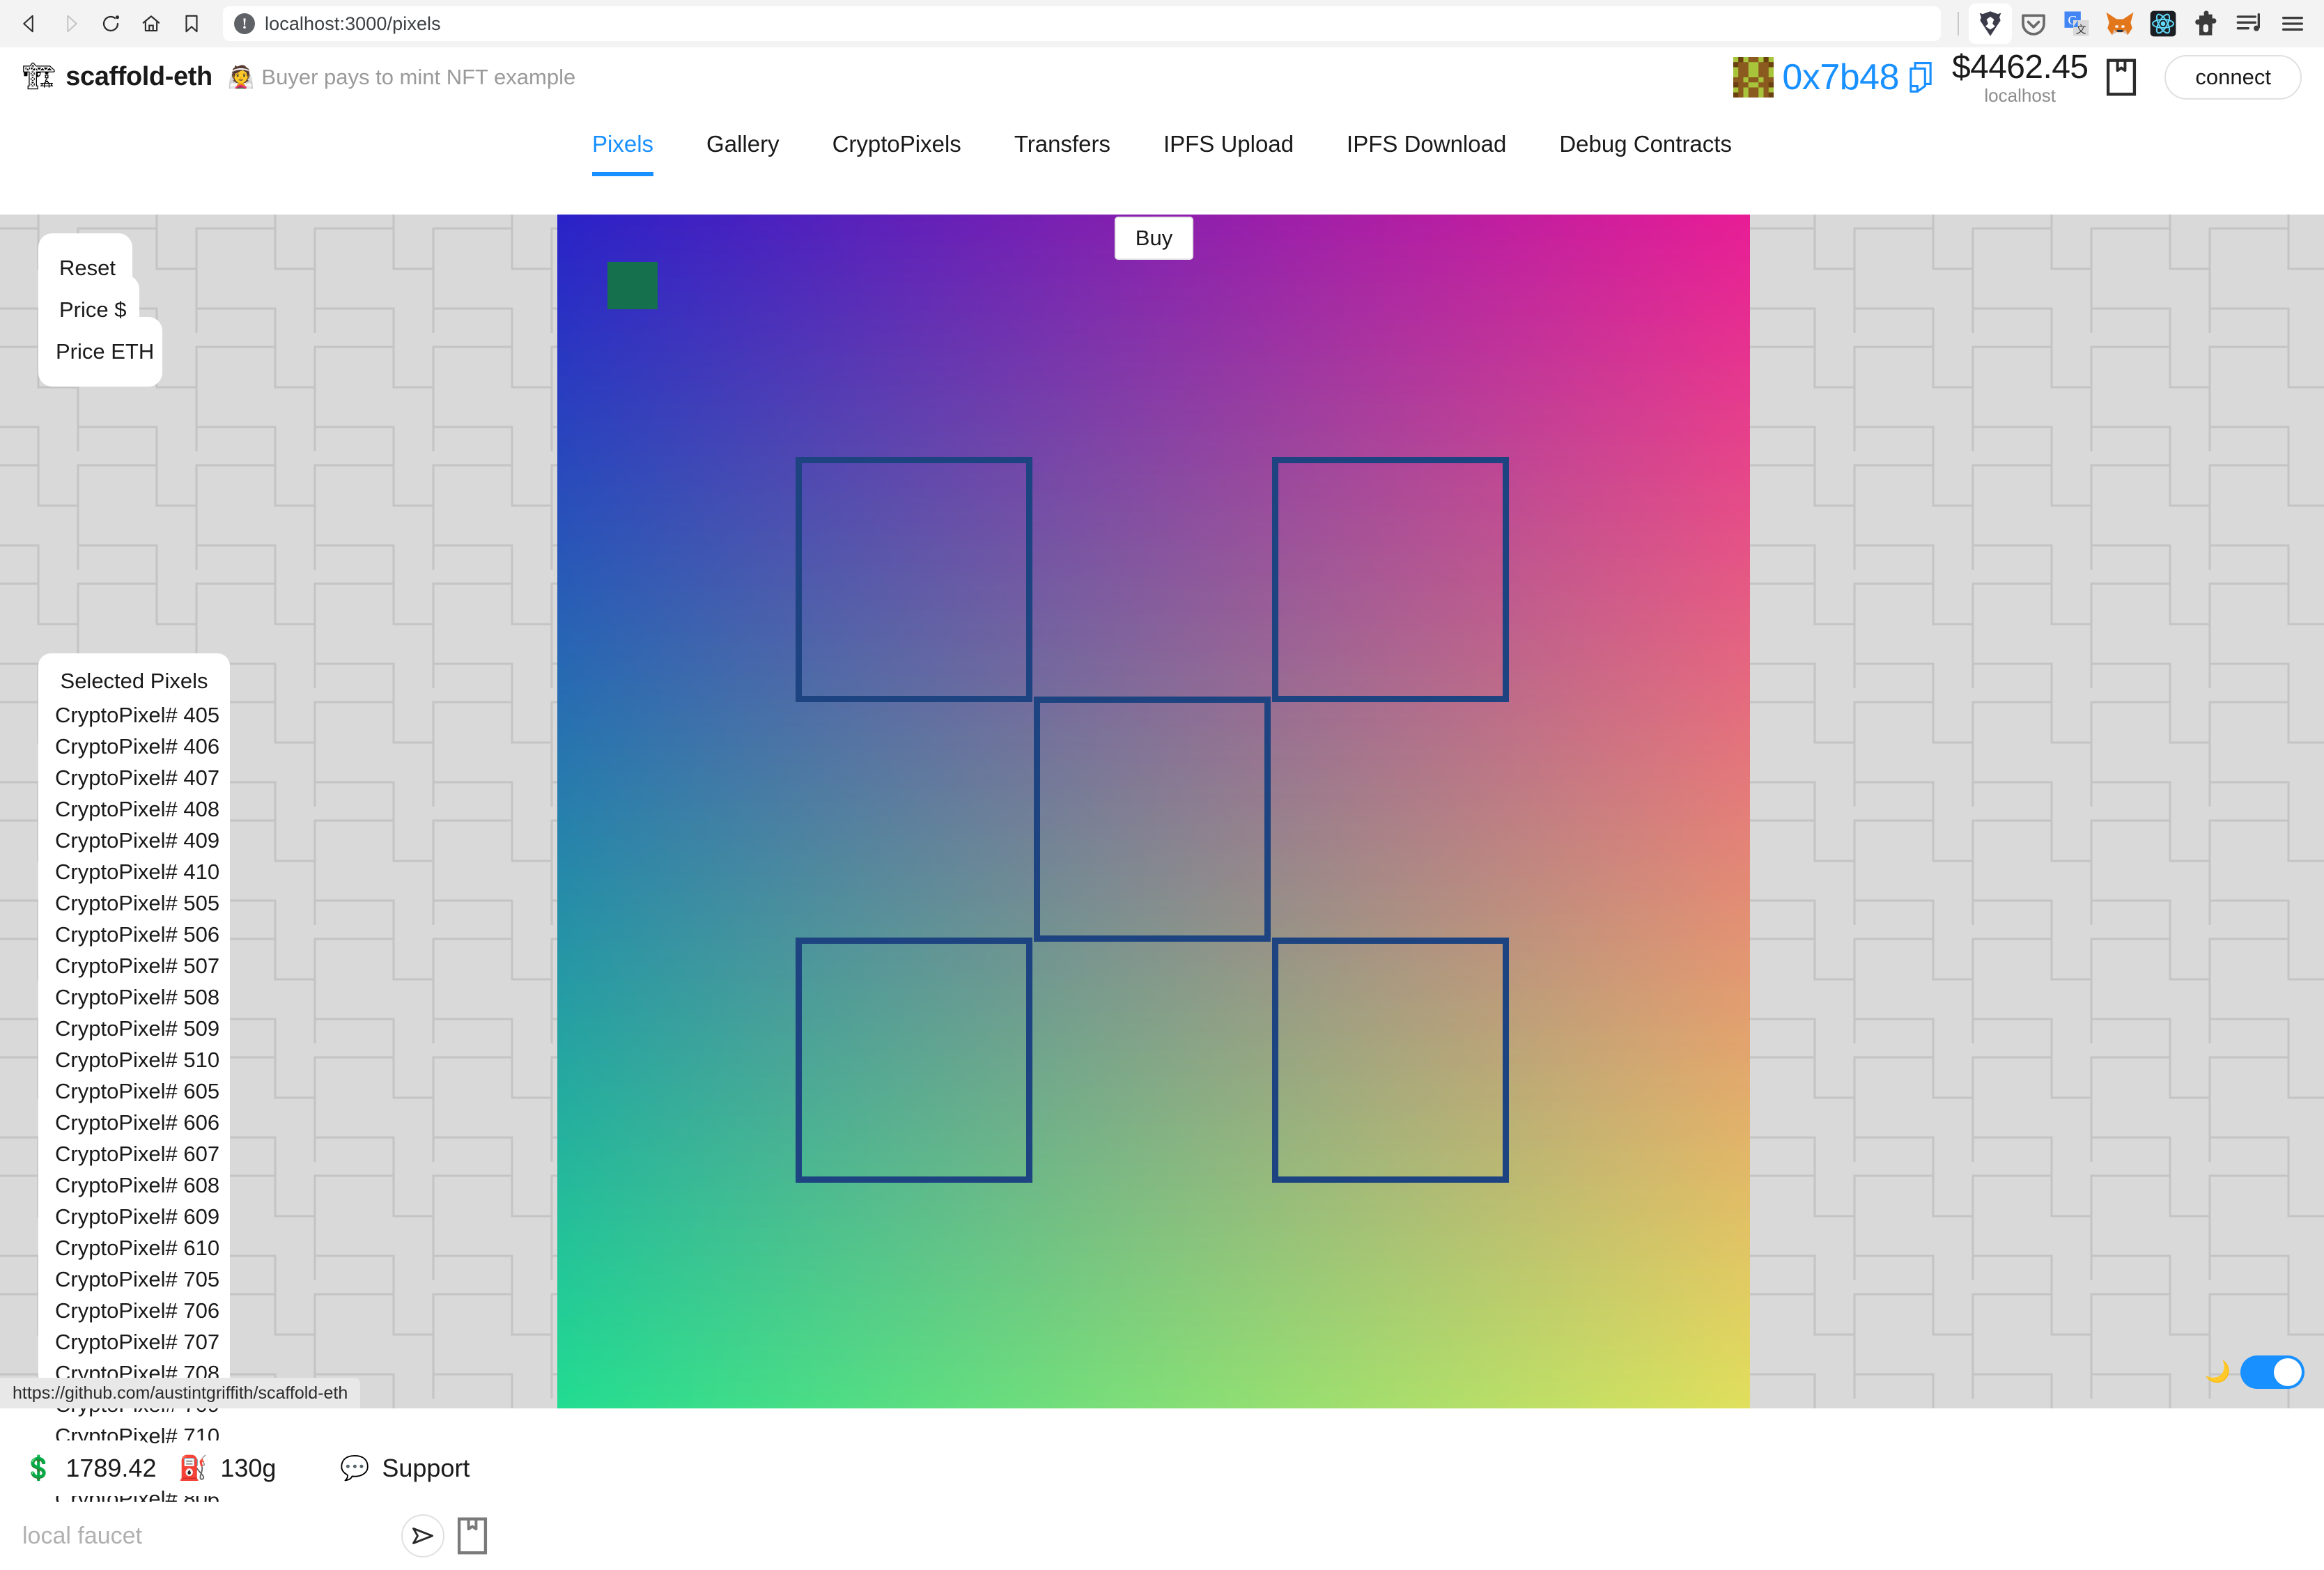  What do you see at coordinates (2076, 23) in the screenshot?
I see `google-translate-icon: G 文` at bounding box center [2076, 23].